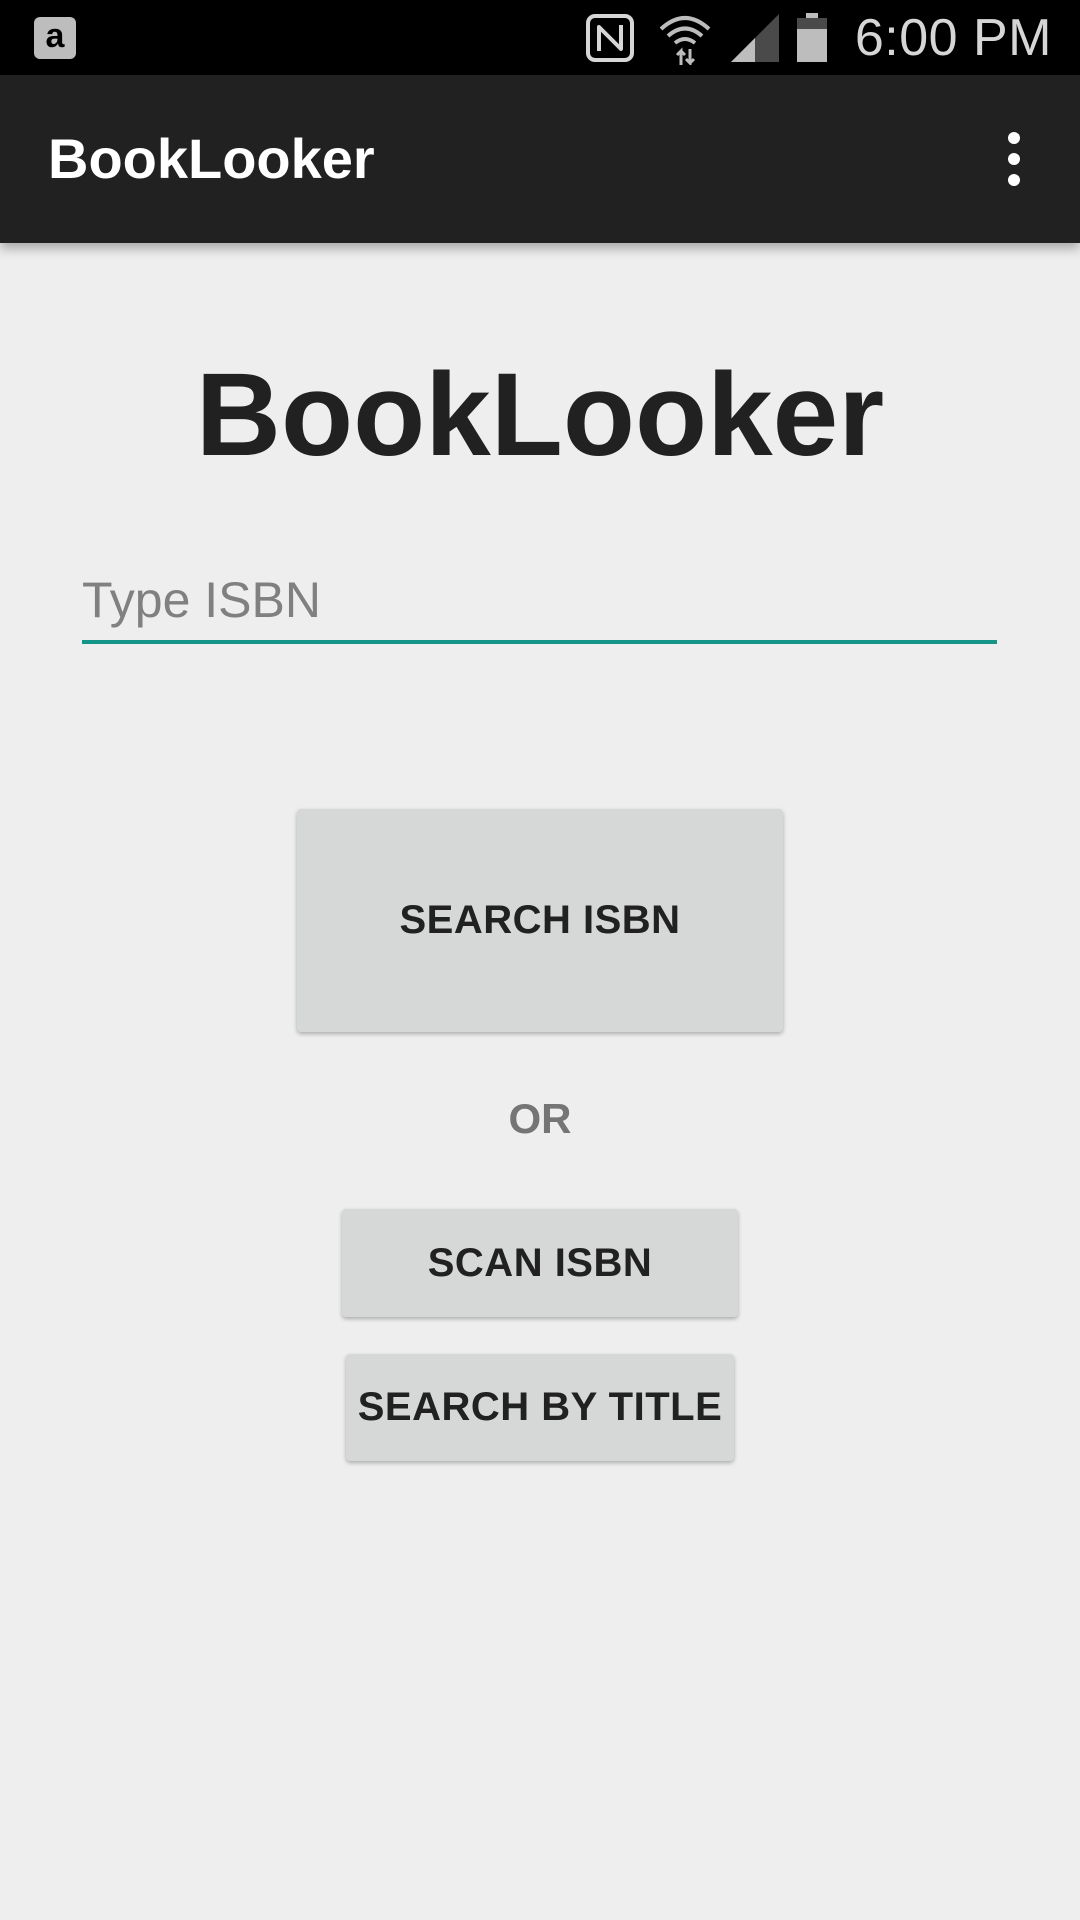 Image resolution: width=1080 pixels, height=1920 pixels. I want to click on status-bar: a 6:00 PM, so click(540, 37).